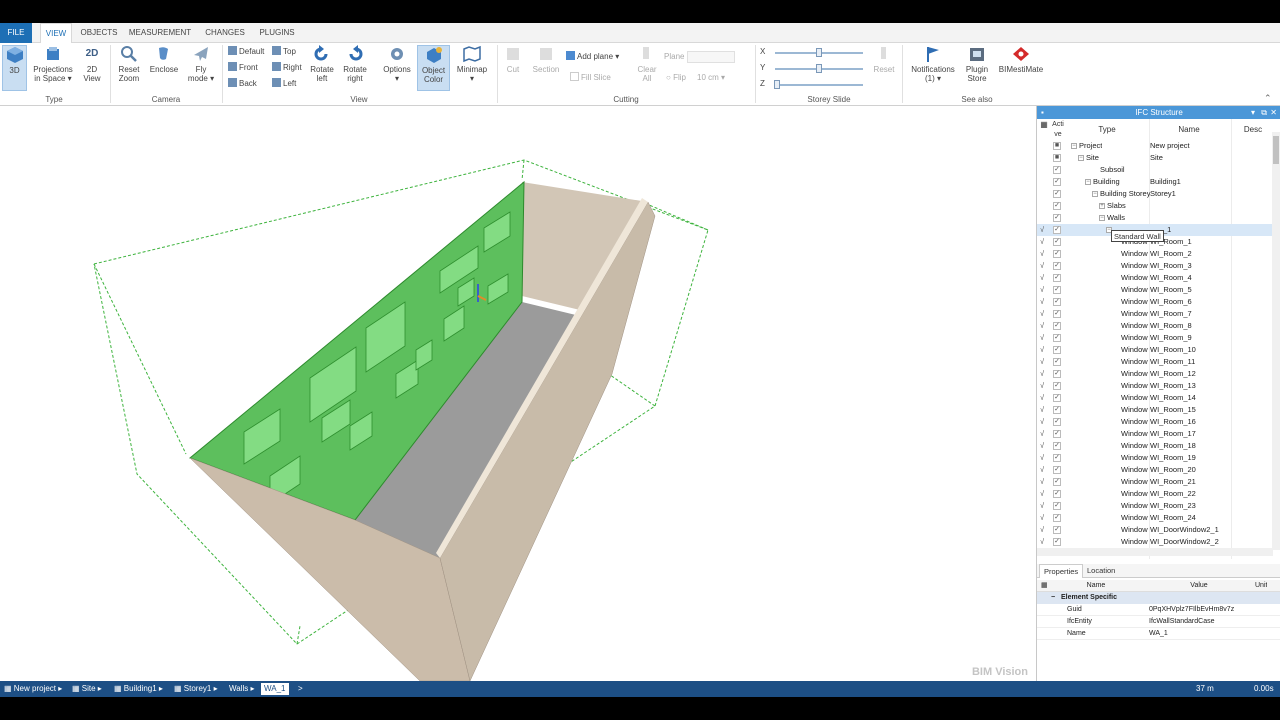  Describe the element at coordinates (16, 33) in the screenshot. I see `tab-file: FILE` at that location.